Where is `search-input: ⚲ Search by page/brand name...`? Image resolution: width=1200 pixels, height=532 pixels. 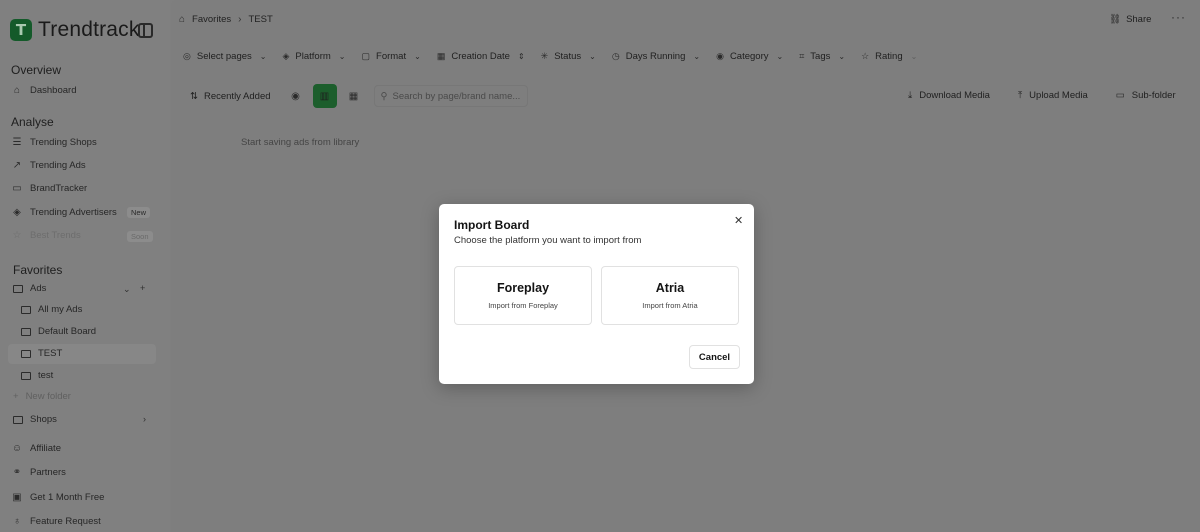
search-input: ⚲ Search by page/brand name... is located at coordinates (450, 96).